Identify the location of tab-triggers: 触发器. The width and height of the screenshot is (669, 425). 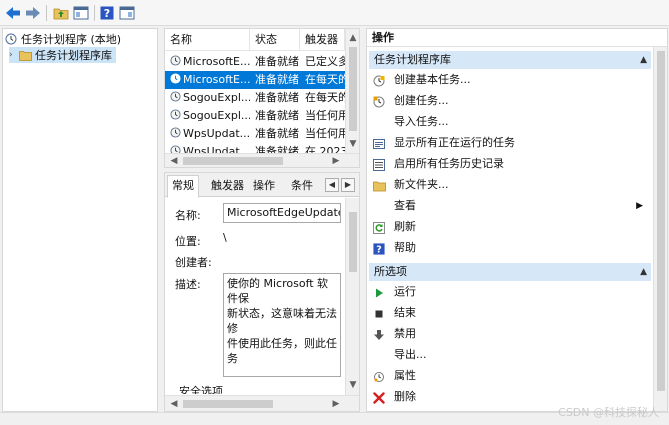
(227, 186).